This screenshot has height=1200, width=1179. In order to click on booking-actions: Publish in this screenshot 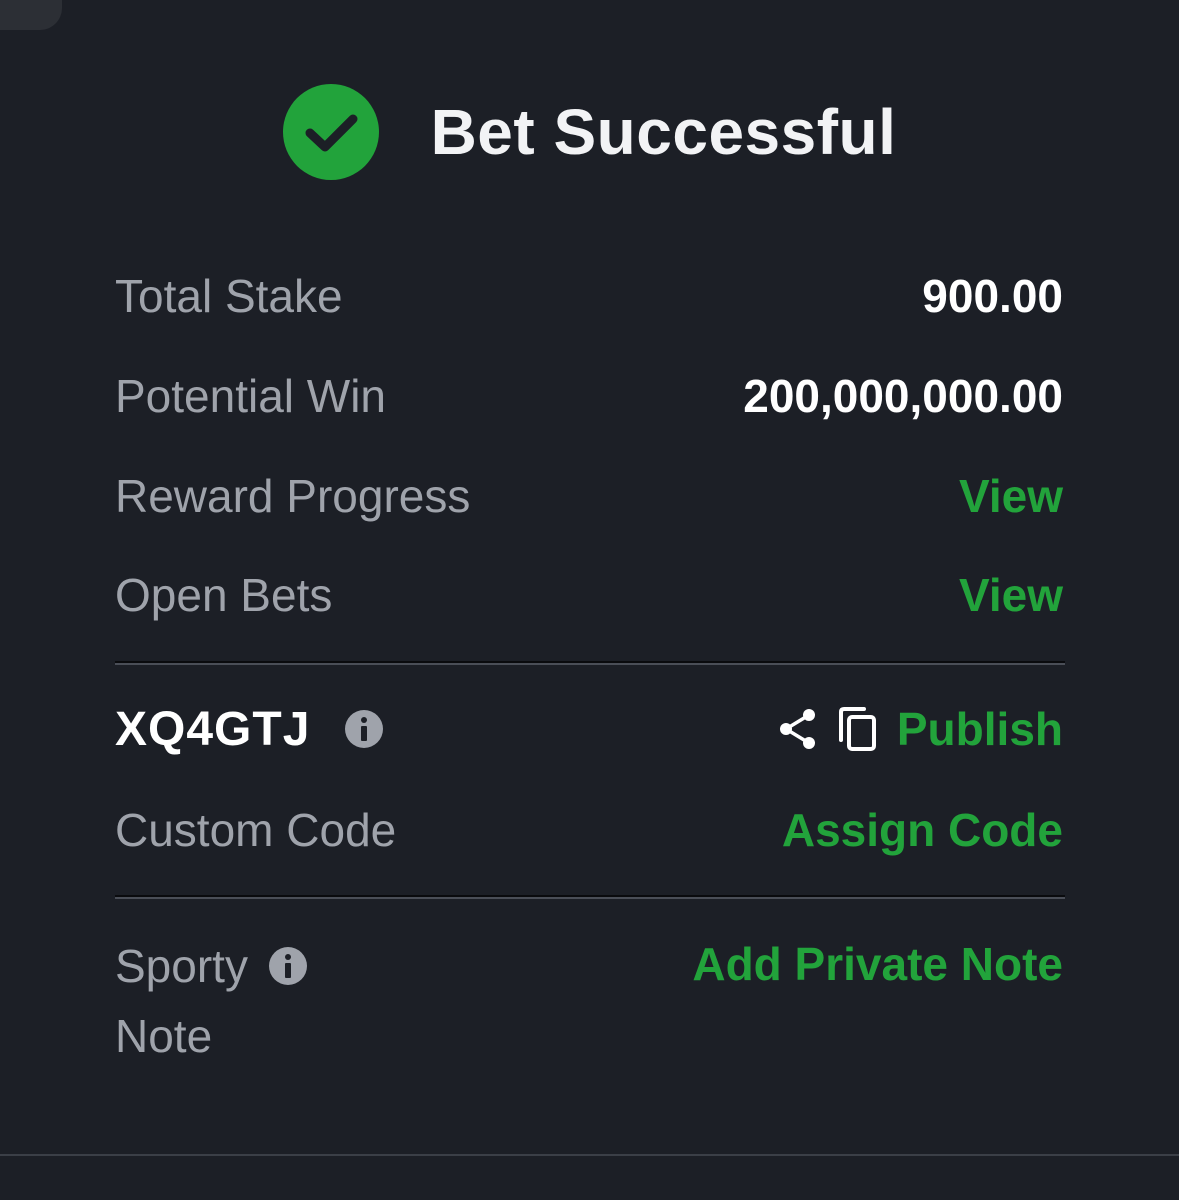, I will do `click(920, 729)`.